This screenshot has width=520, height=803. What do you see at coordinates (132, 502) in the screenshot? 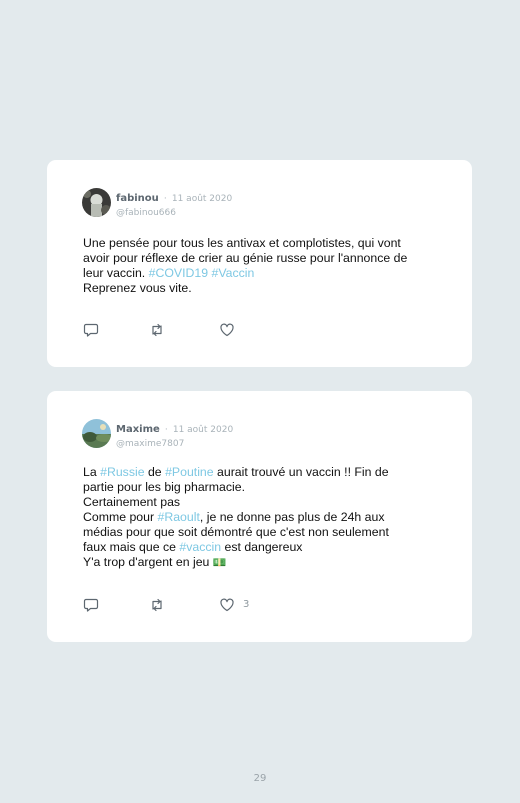
I see `text-segment: Certainement pas` at bounding box center [132, 502].